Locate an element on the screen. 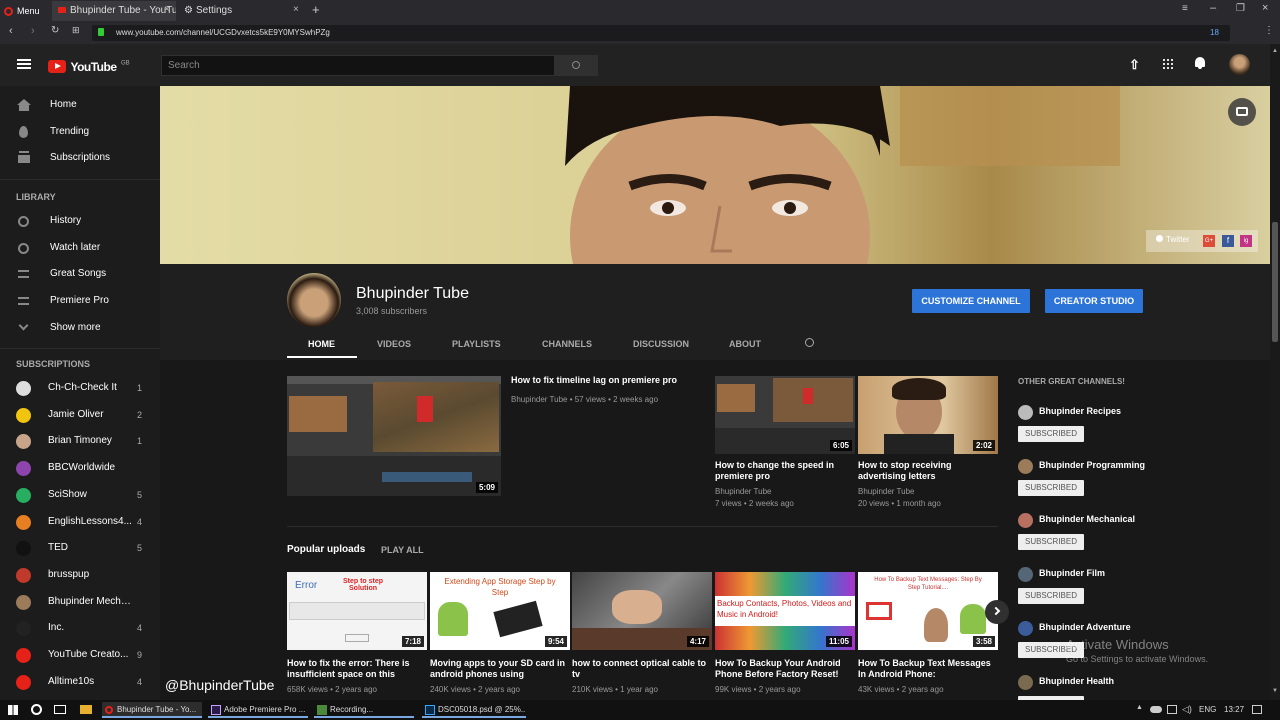 Image resolution: width=1280 pixels, height=720 pixels. task-view-icon is located at coordinates (60, 709).